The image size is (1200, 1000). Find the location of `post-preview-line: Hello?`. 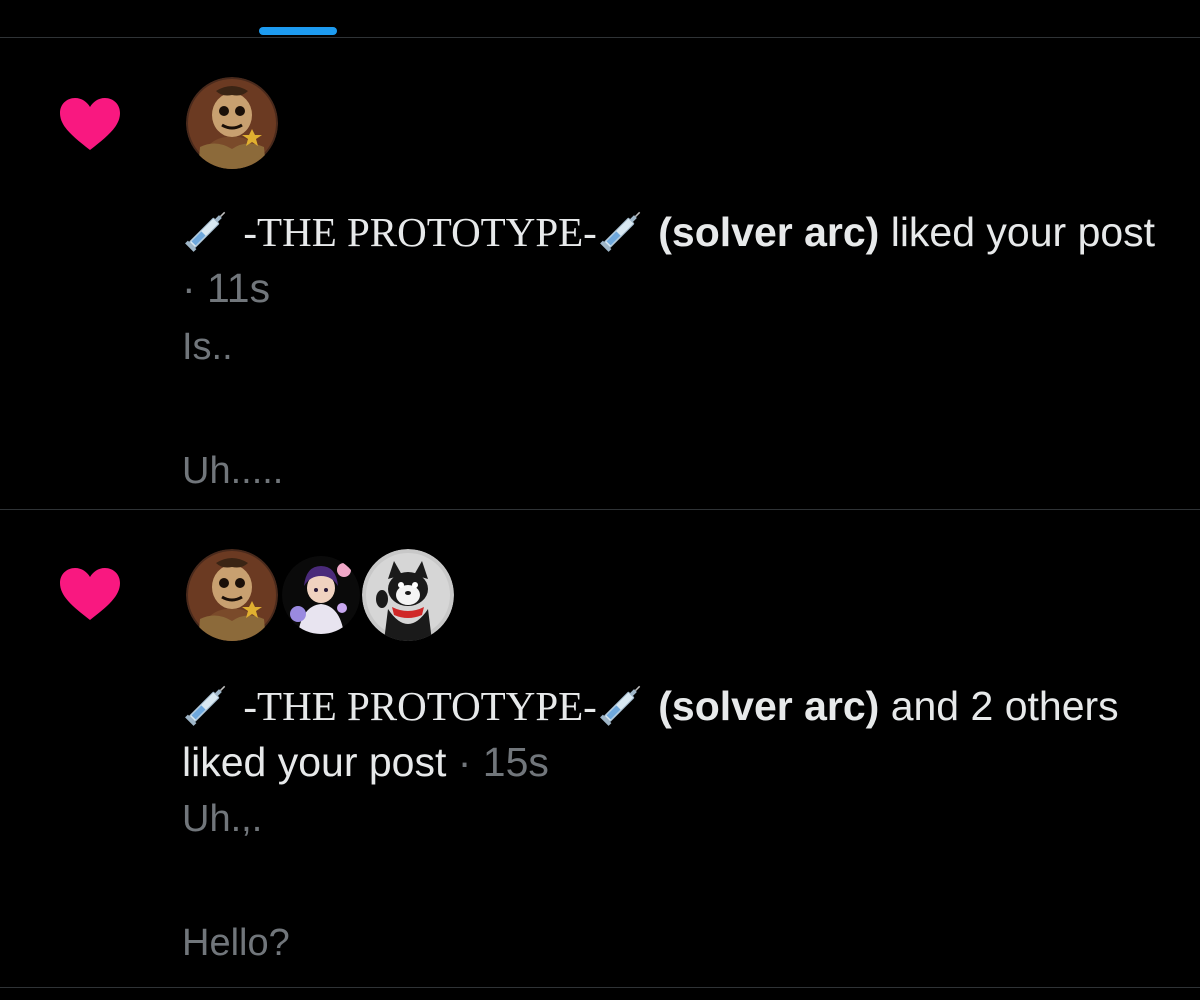

post-preview-line: Hello? is located at coordinates (236, 943).